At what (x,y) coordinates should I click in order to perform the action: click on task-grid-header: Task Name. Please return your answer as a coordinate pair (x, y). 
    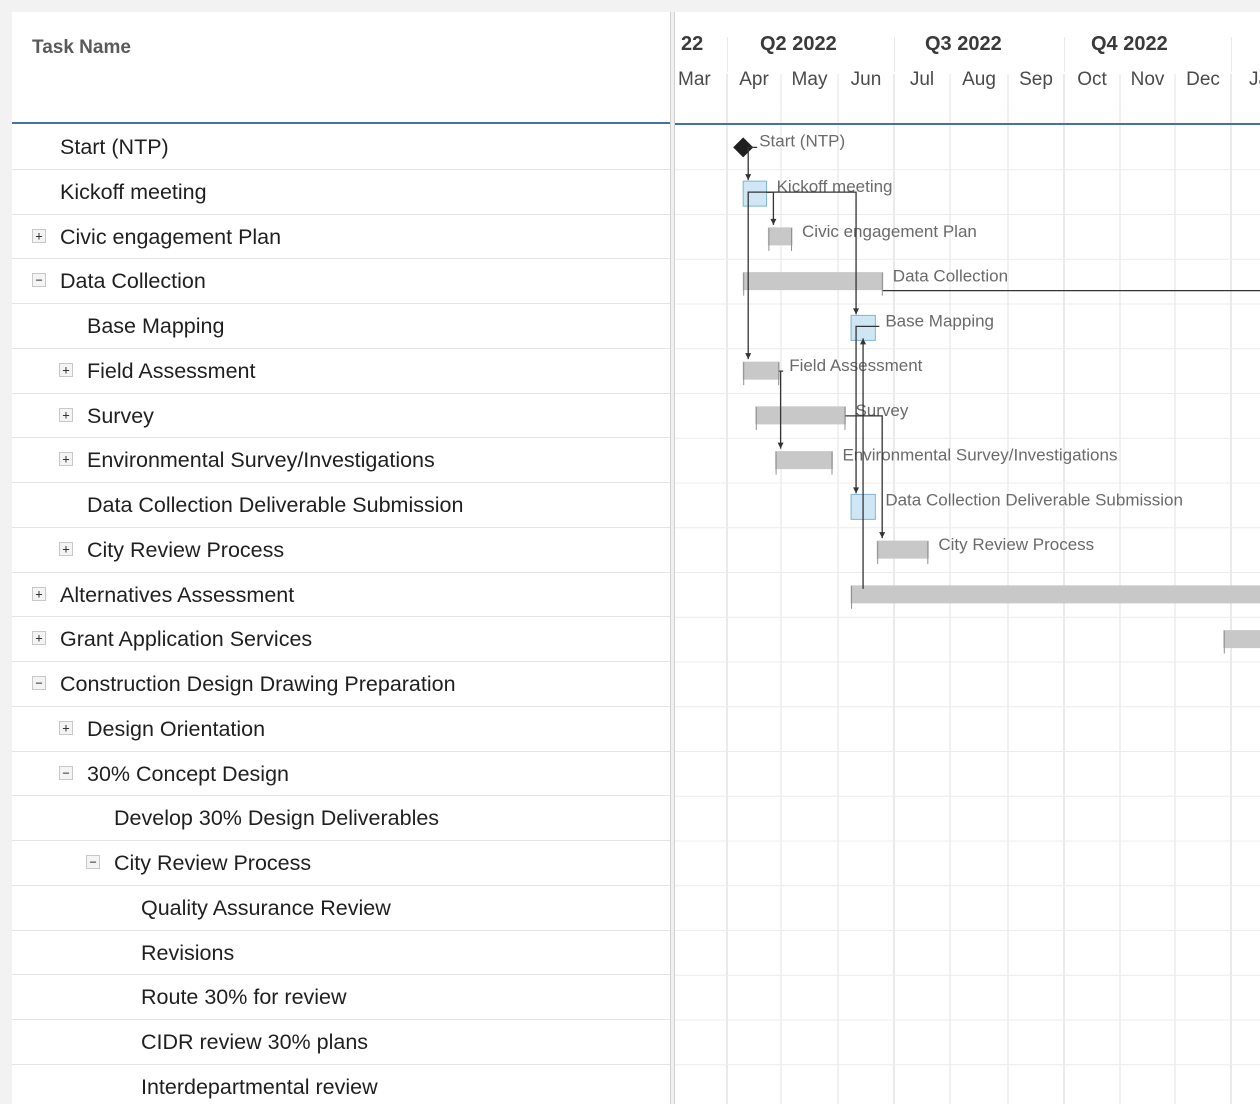
    Looking at the image, I should click on (341, 68).